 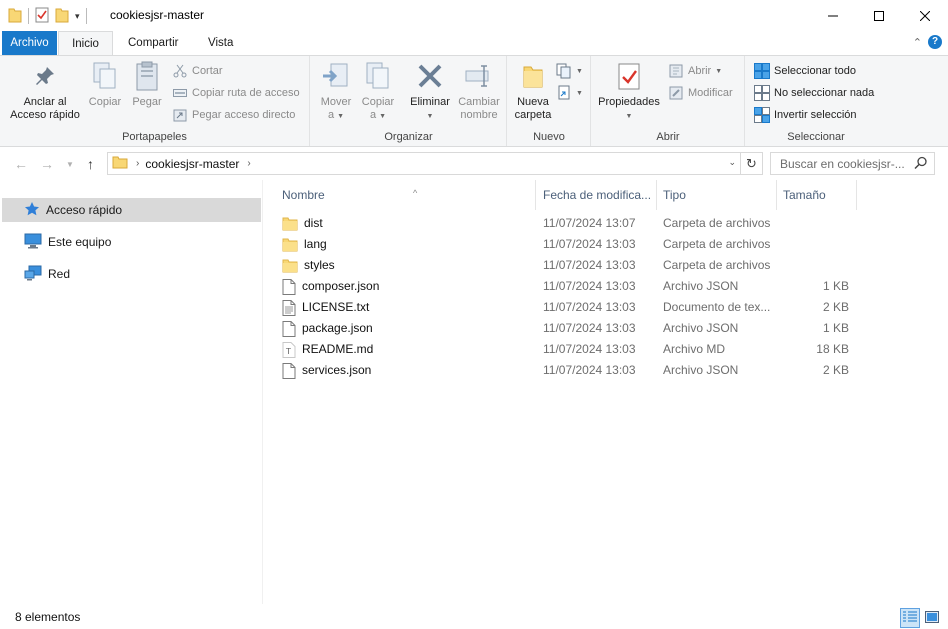 I want to click on ribbon-collapse-icon: ⌃, so click(x=917, y=42).